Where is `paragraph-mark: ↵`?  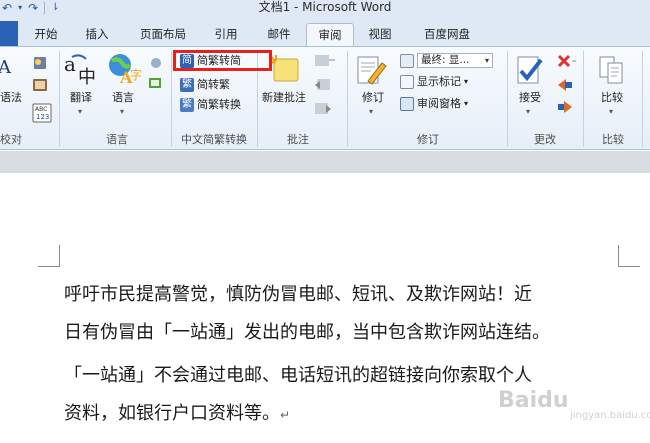 paragraph-mark: ↵ is located at coordinates (285, 415).